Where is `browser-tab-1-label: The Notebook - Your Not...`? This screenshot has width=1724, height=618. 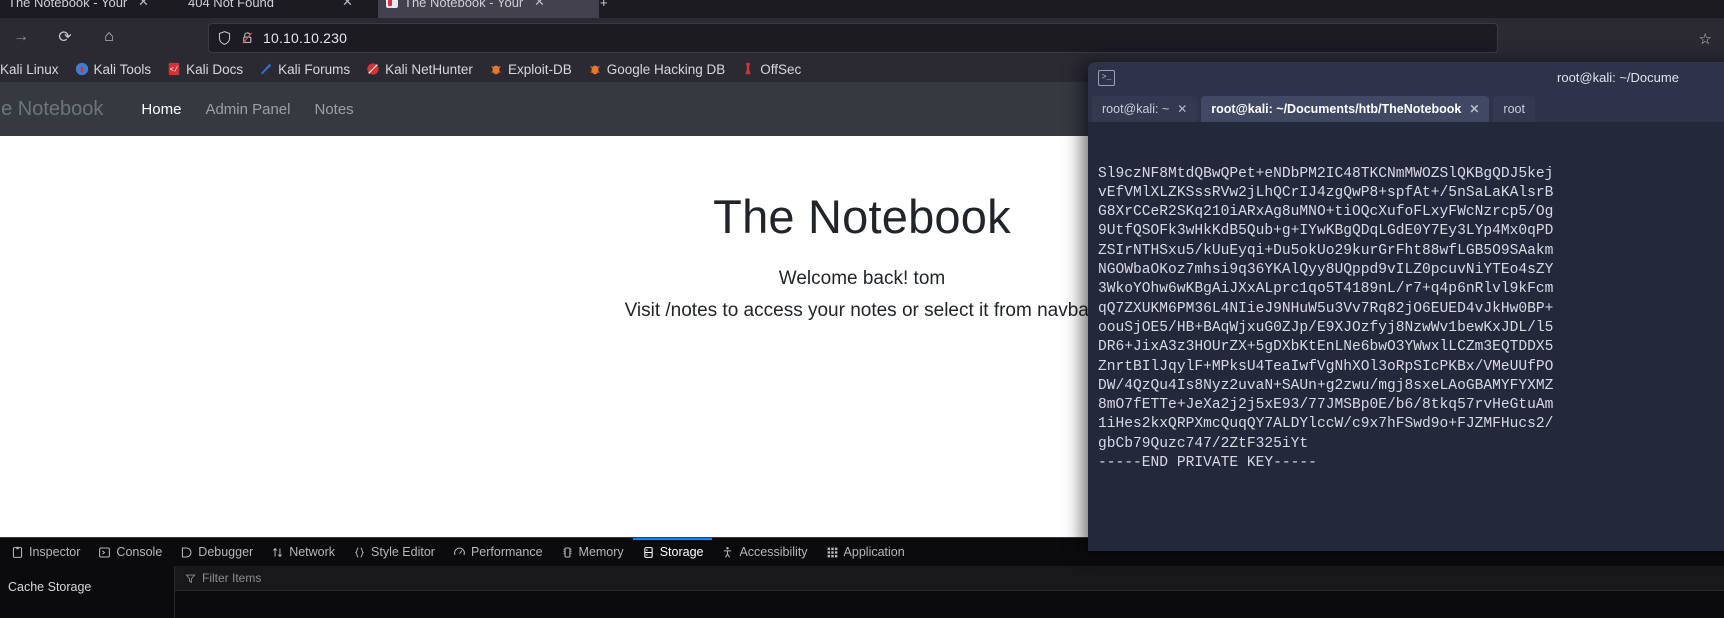
browser-tab-1-label: The Notebook - Your Not... is located at coordinates (69, 5).